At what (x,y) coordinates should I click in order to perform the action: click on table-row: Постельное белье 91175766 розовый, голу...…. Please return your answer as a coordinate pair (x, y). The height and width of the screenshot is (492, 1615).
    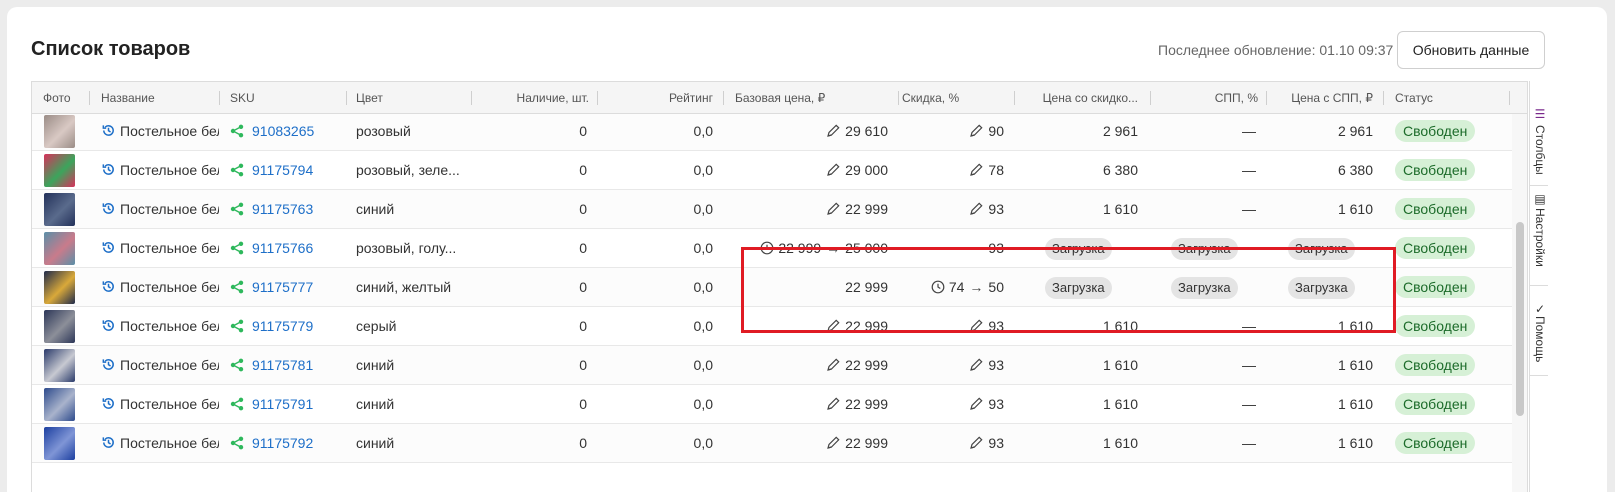
    Looking at the image, I should click on (772, 248).